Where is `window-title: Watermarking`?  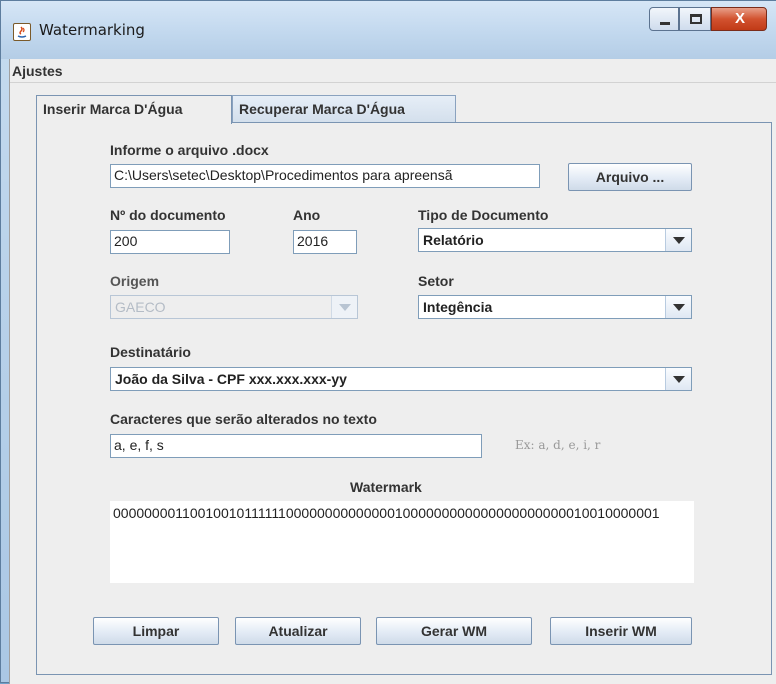
window-title: Watermarking is located at coordinates (92, 30).